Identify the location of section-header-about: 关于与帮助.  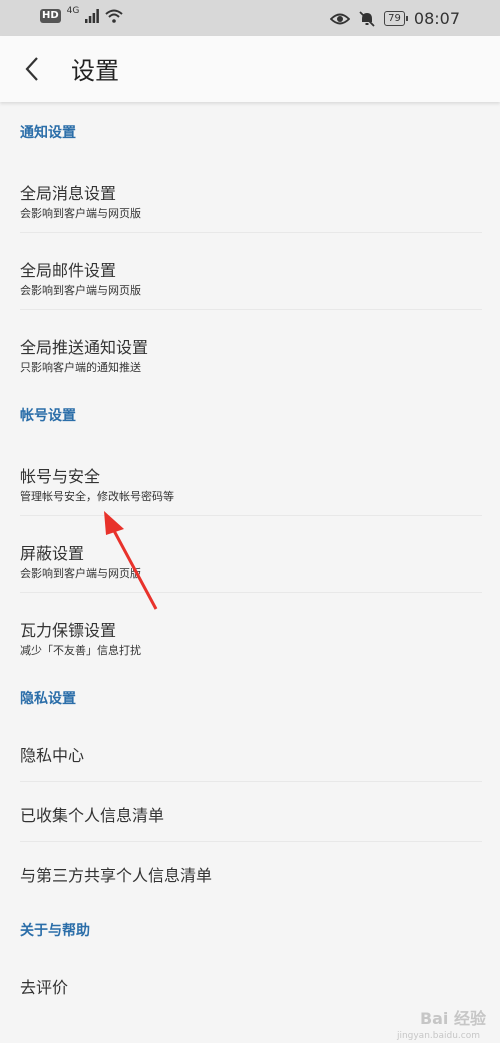
(55, 931).